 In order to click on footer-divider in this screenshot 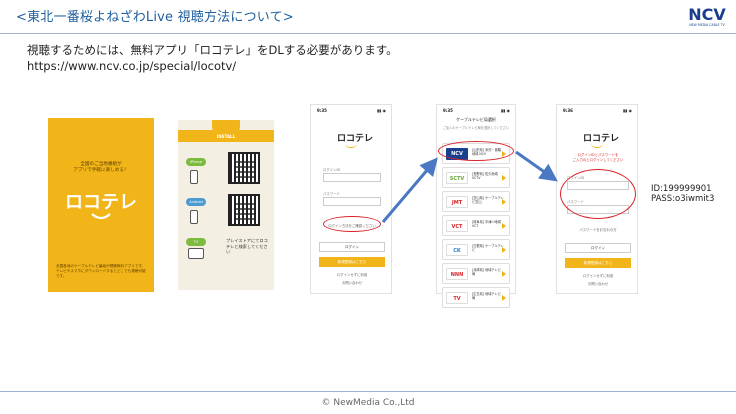, I will do `click(368, 391)`.